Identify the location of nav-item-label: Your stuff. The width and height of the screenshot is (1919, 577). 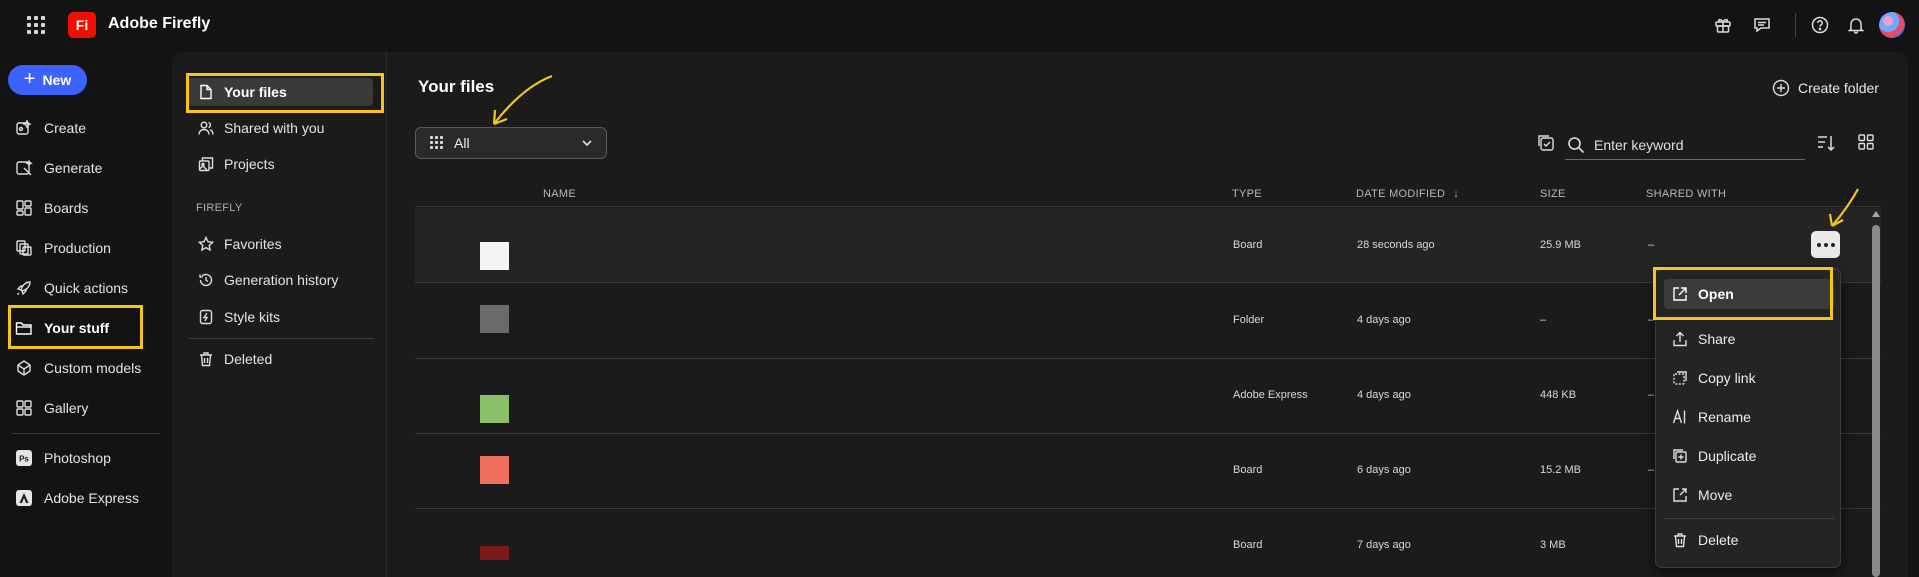
(77, 328).